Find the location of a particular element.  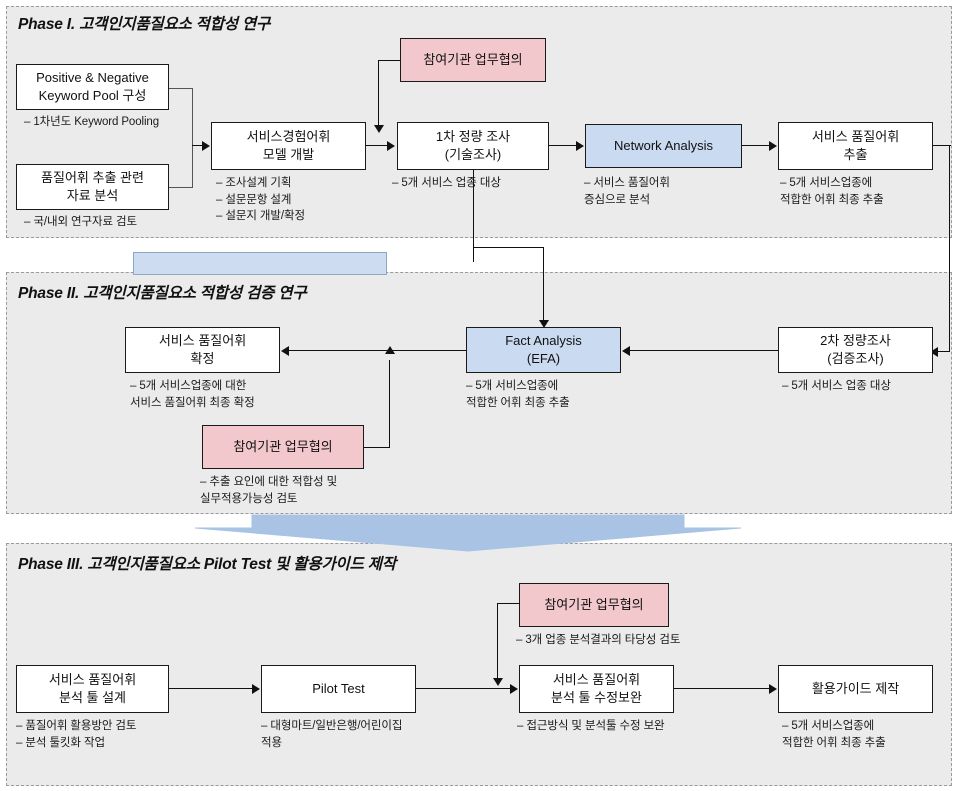

note-keyword-pool: – 1차년도 Keyword Pooling is located at coordinates (92, 122).